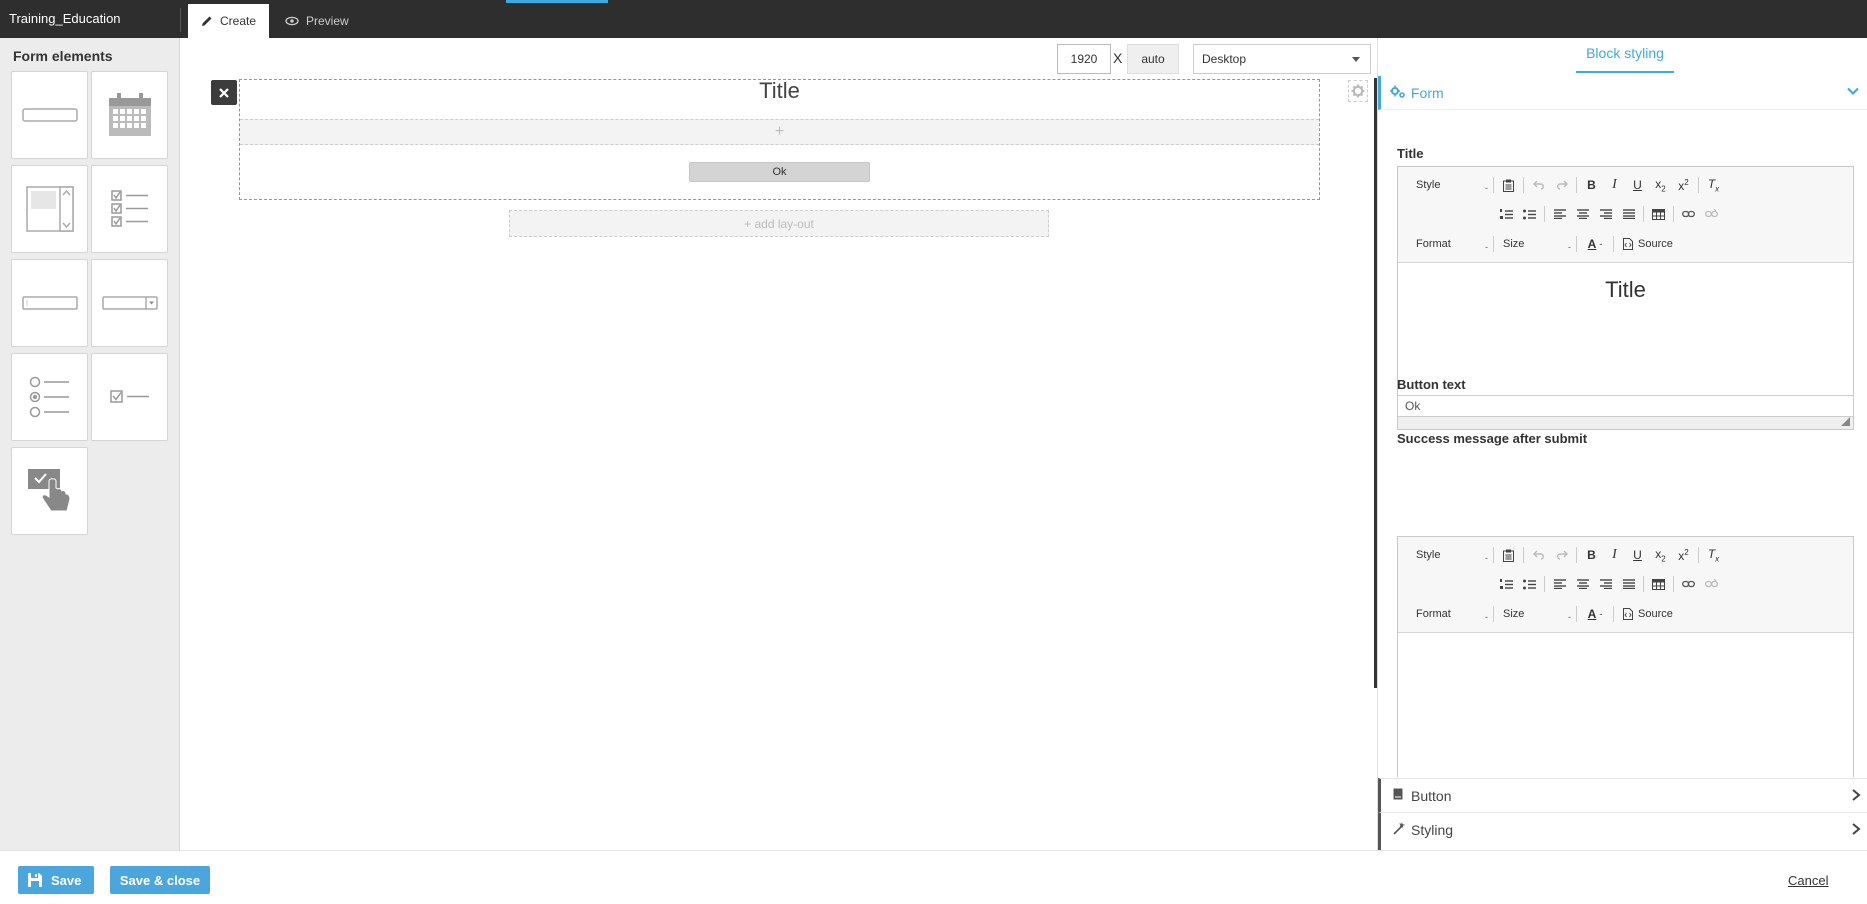  What do you see at coordinates (49, 115) in the screenshot?
I see `element-text-input` at bounding box center [49, 115].